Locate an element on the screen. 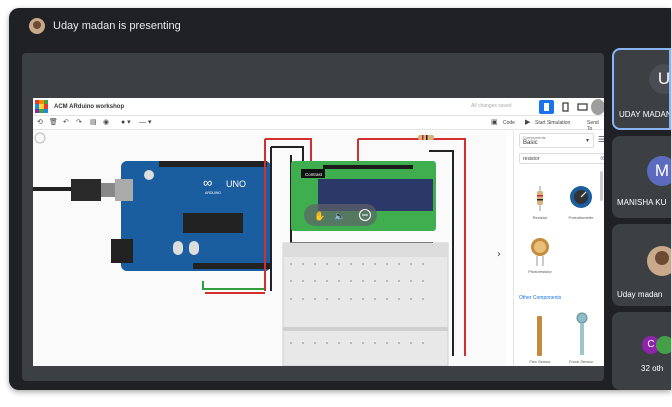  panel-collapse-chevron-icon: › is located at coordinates (499, 254).